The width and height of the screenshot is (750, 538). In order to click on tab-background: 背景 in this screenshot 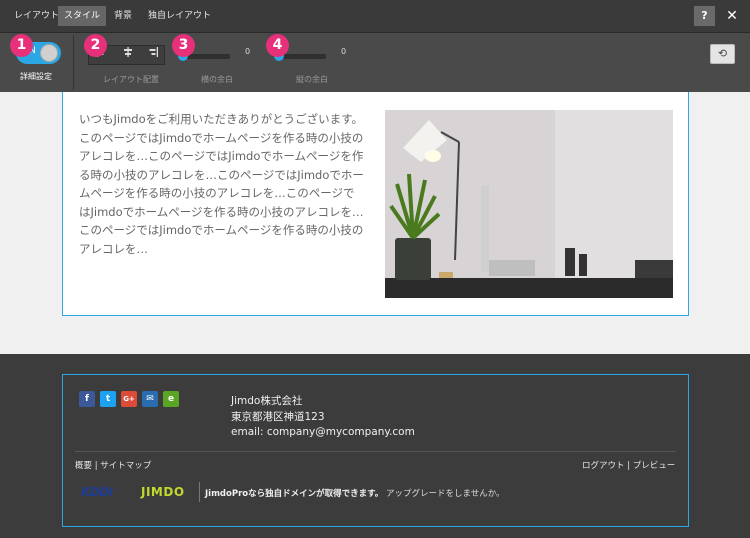, I will do `click(123, 16)`.